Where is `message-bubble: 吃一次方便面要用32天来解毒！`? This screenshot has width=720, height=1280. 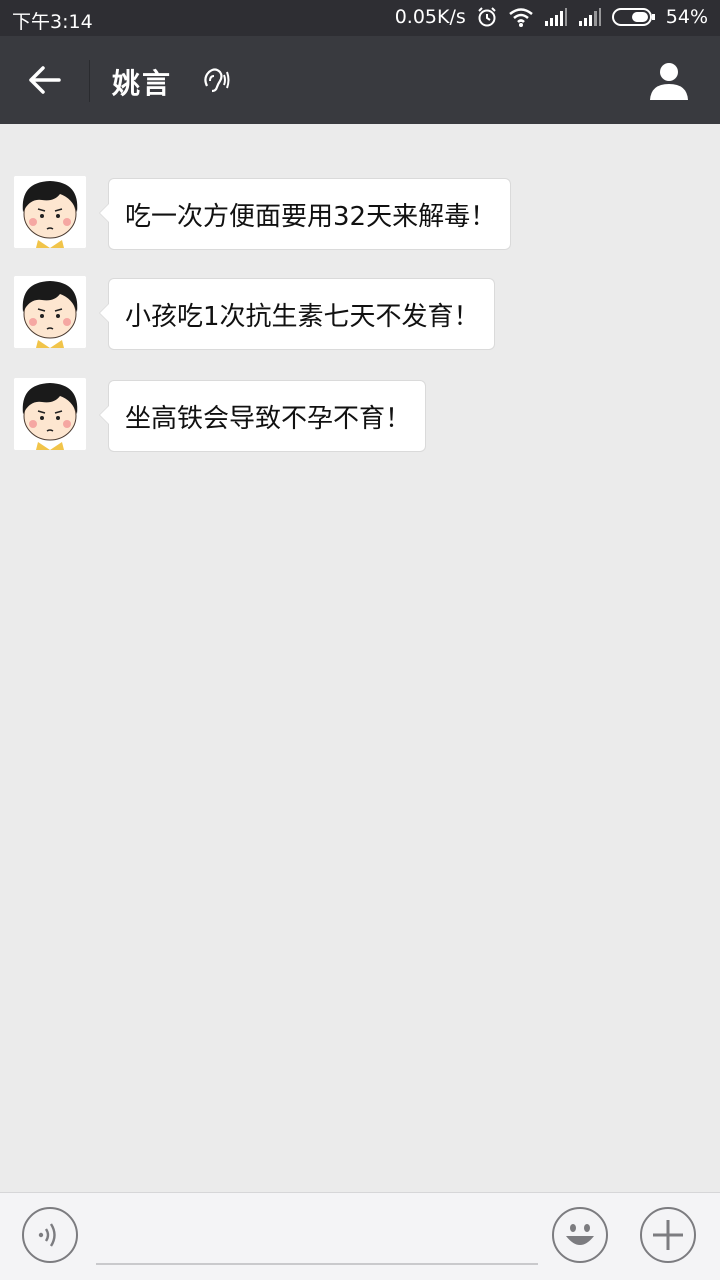 message-bubble: 吃一次方便面要用32天来解毒！ is located at coordinates (305, 214).